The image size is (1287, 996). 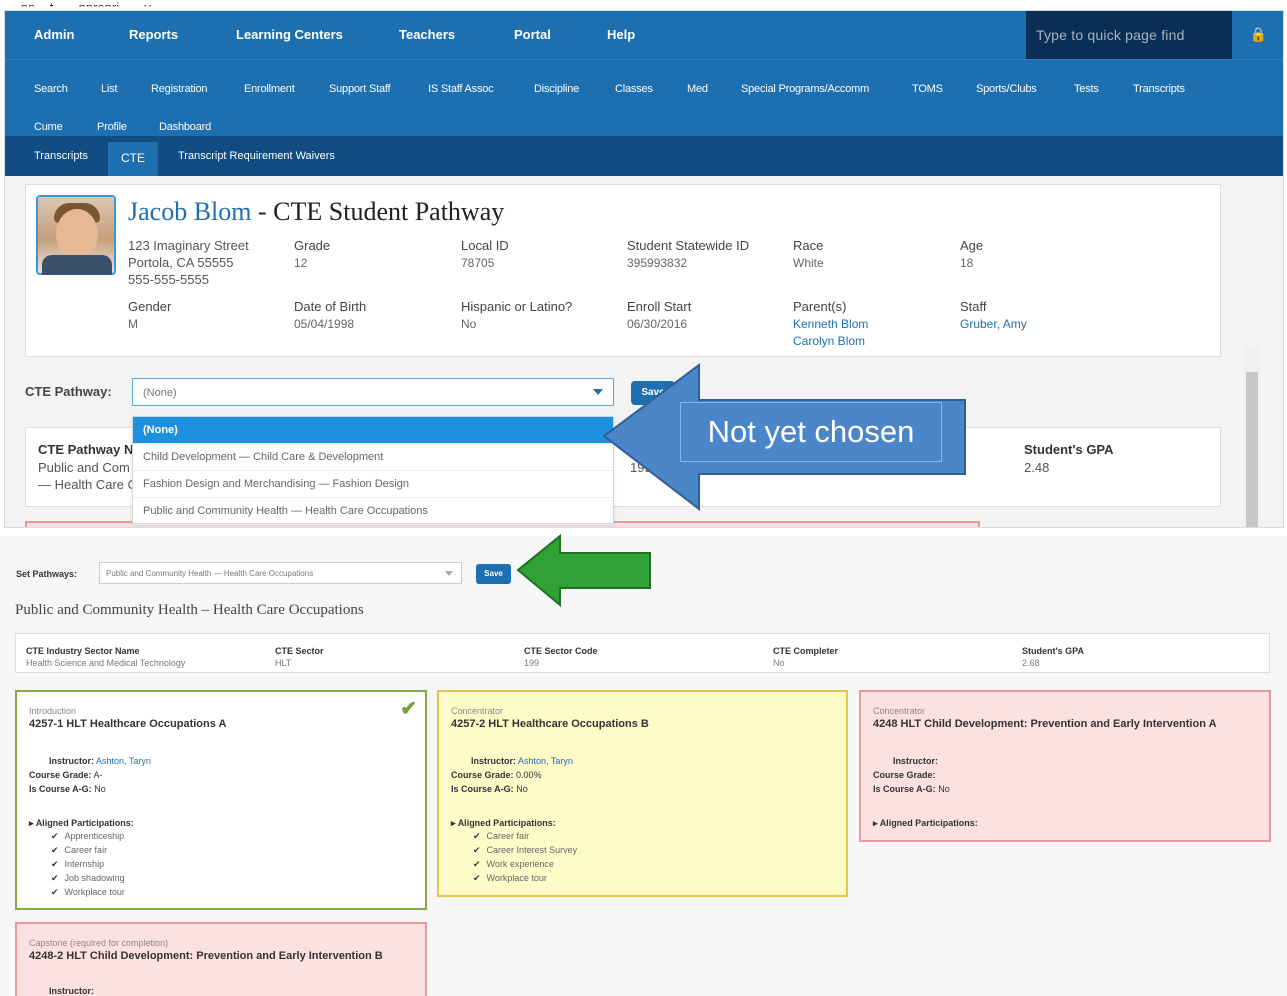 What do you see at coordinates (583, 570) in the screenshot?
I see `arrow-green-icon` at bounding box center [583, 570].